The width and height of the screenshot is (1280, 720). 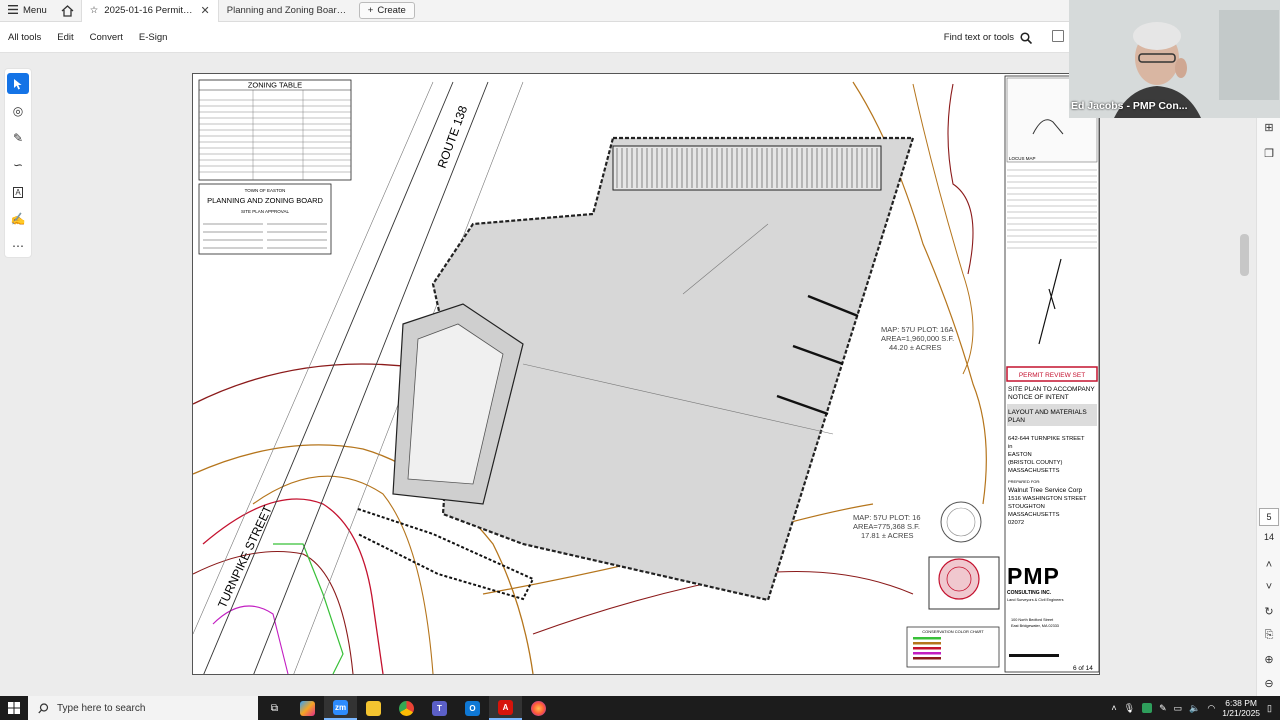 I want to click on fill-sign-button: ✍, so click(x=18, y=219).